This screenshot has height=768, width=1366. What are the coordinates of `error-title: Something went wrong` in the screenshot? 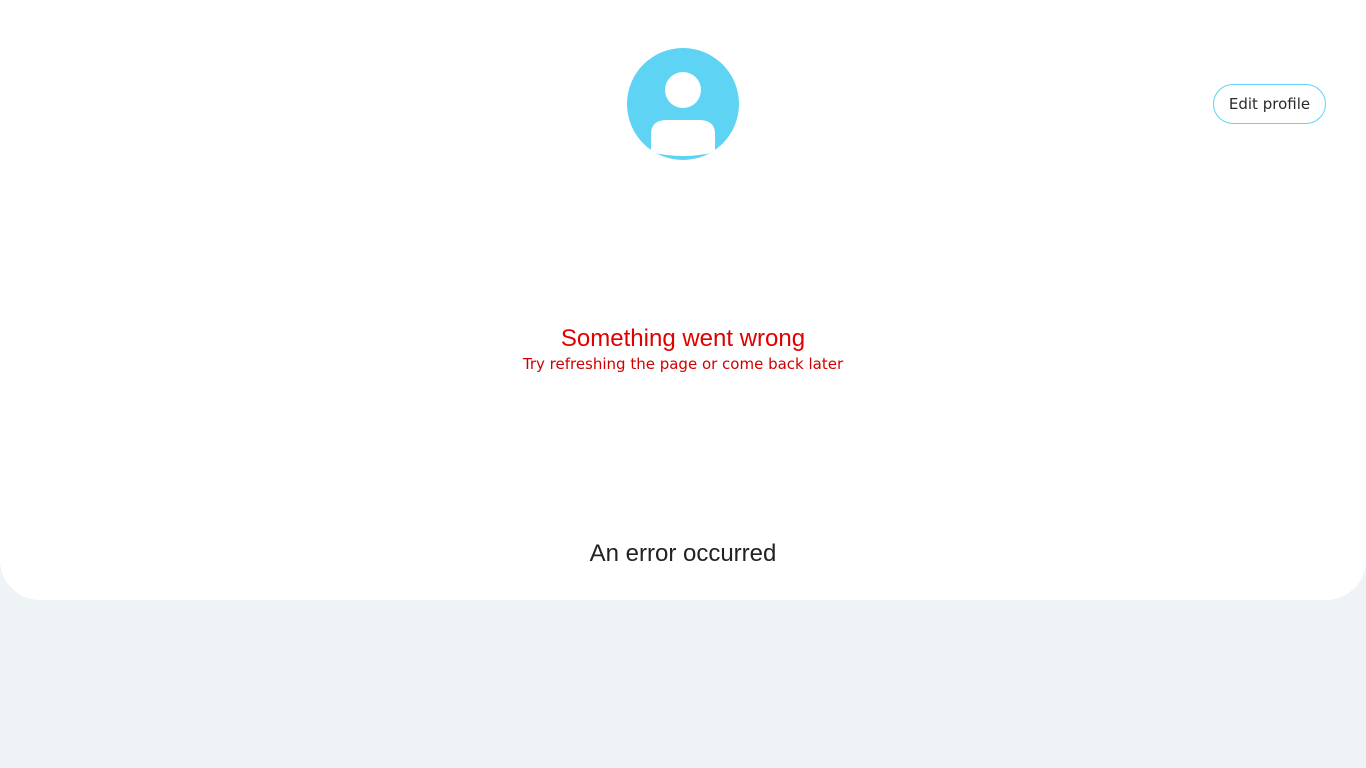 It's located at (683, 338).